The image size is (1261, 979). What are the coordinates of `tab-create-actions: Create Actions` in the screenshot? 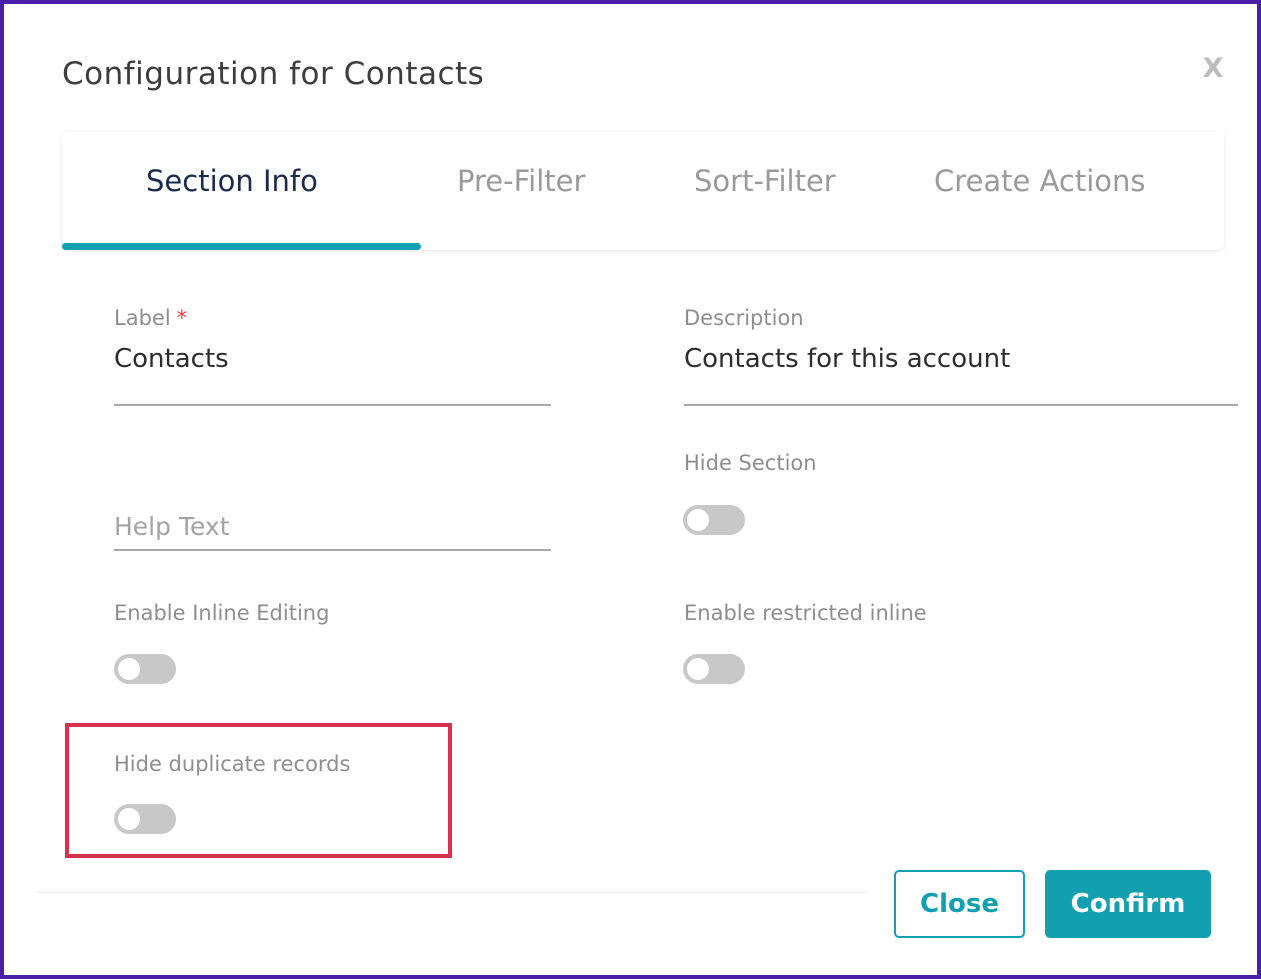 It's located at (1040, 181).